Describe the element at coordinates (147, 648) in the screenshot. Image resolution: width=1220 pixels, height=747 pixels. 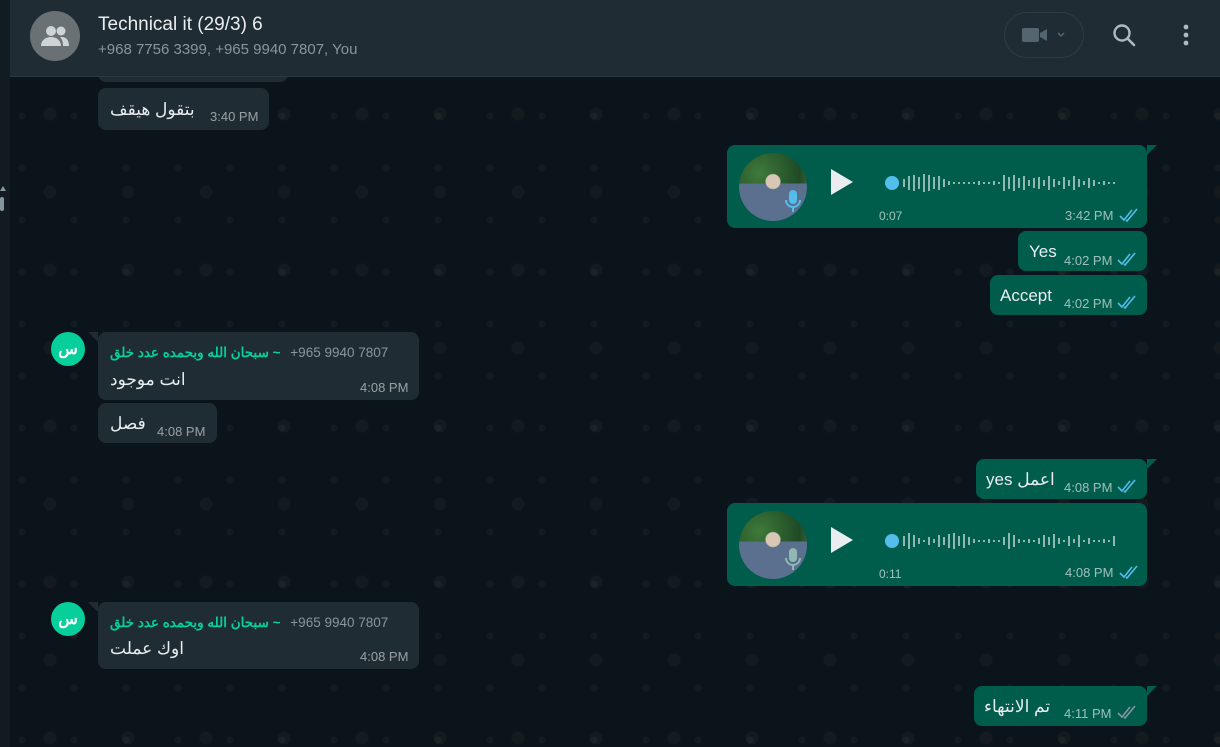
I see `message-text: اوك عملت` at that location.